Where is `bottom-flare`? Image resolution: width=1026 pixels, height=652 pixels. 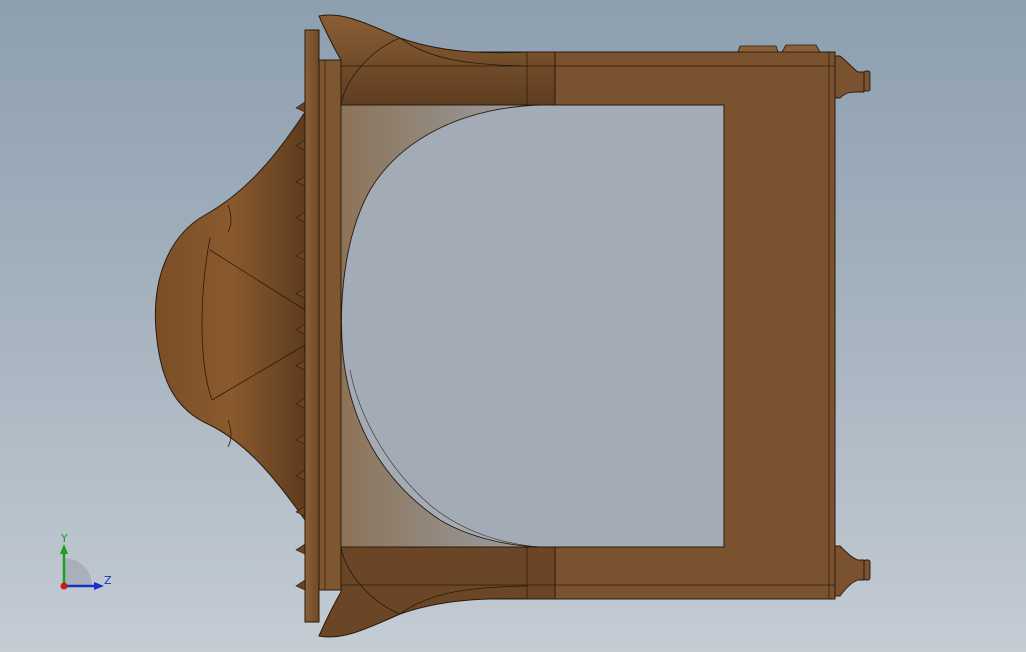
bottom-flare is located at coordinates (437, 592).